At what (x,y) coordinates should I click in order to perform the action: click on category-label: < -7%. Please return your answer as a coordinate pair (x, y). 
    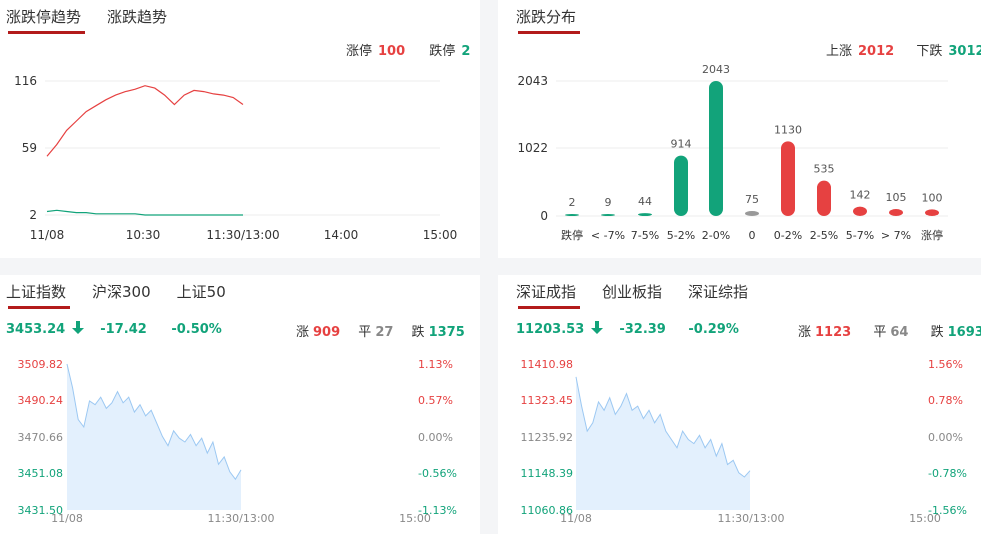
    Looking at the image, I should click on (608, 235).